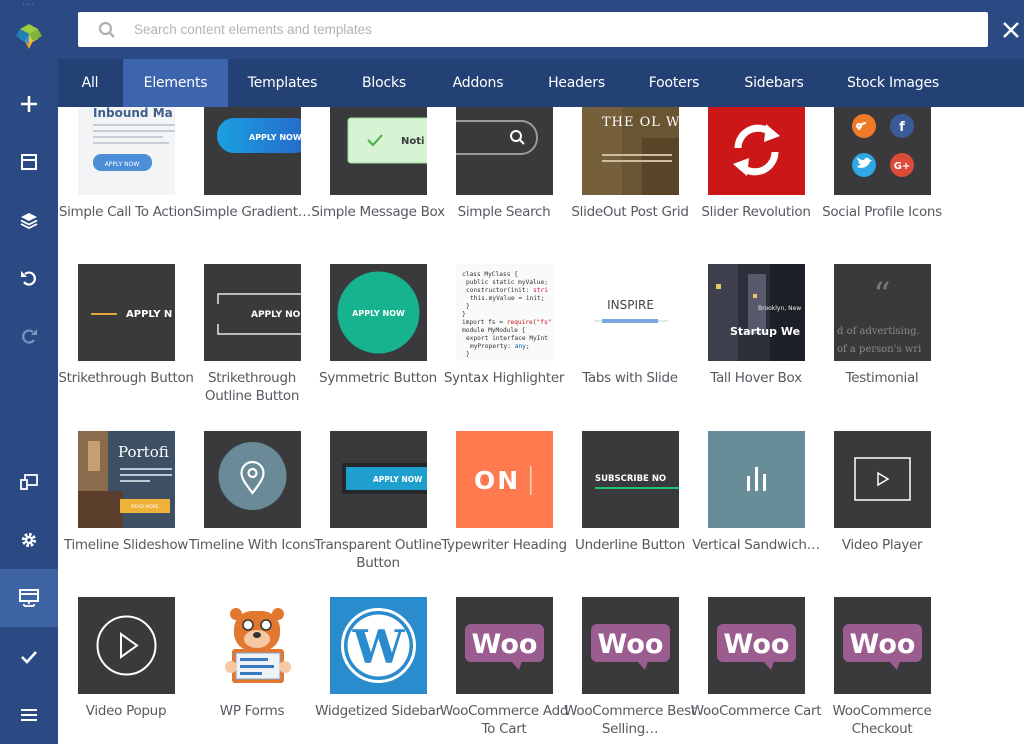  I want to click on tab-stock-images: Stock Images, so click(893, 83).